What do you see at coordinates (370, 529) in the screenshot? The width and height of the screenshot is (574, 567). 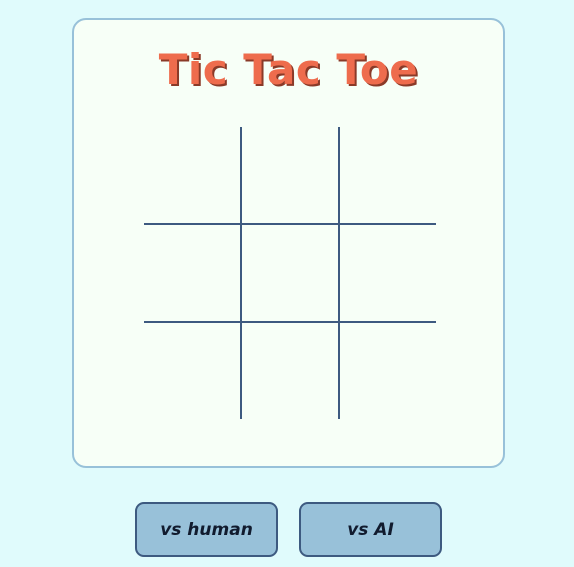 I see `vs-ai-button: vs AI` at bounding box center [370, 529].